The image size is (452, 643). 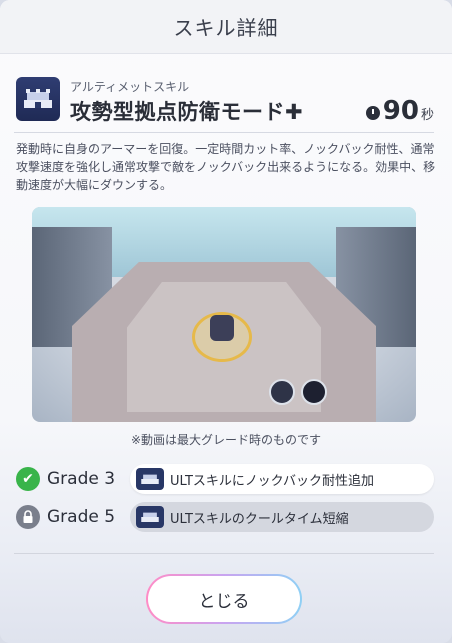 What do you see at coordinates (272, 481) in the screenshot?
I see `grade-bonus-text: ULTスキルにノックバック耐性追加` at bounding box center [272, 481].